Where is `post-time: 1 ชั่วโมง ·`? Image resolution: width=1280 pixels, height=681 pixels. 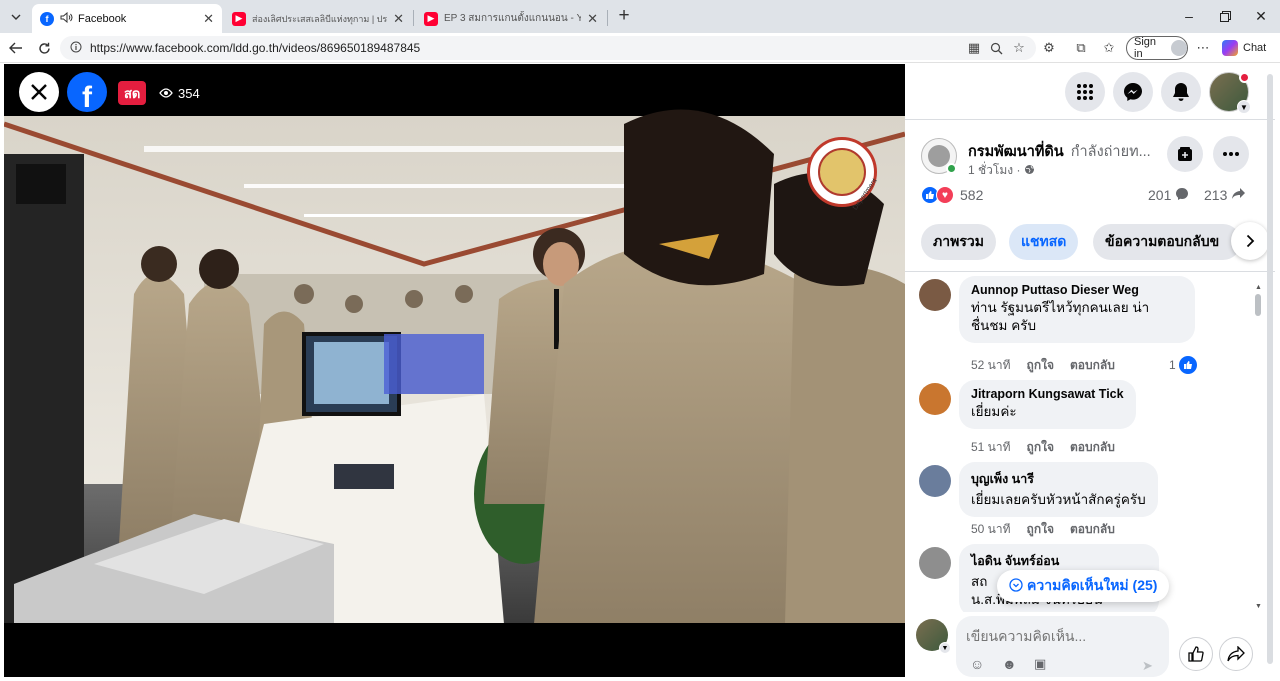
post-time: 1 ชั่วโมง · is located at coordinates (994, 170).